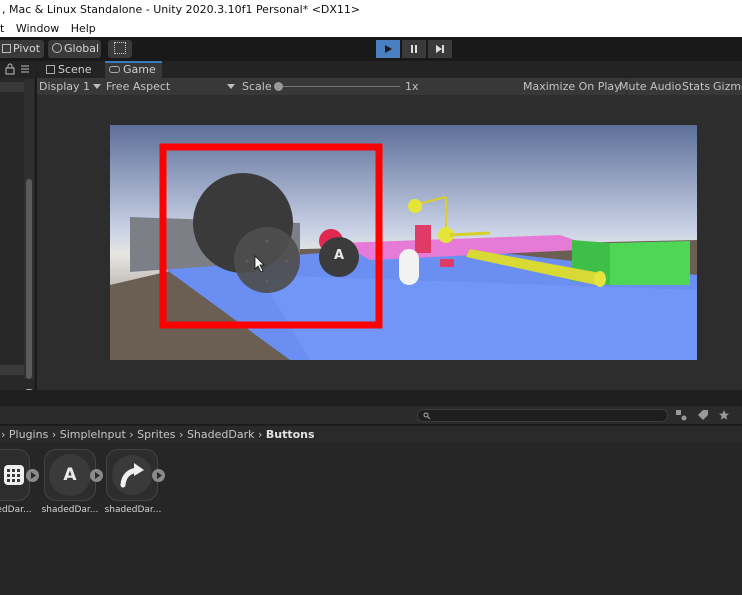  I want to click on pivot-button: Pivot, so click(22, 49).